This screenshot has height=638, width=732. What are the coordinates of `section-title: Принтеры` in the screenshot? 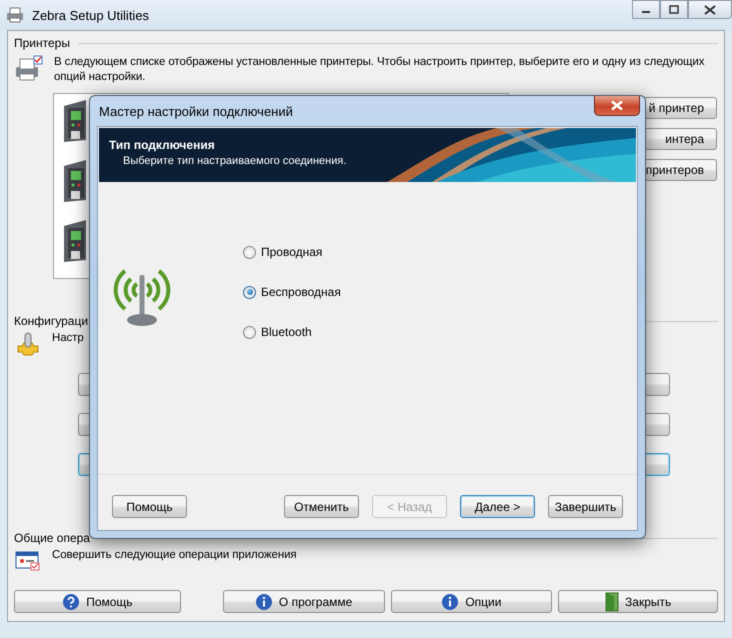 It's located at (42, 43).